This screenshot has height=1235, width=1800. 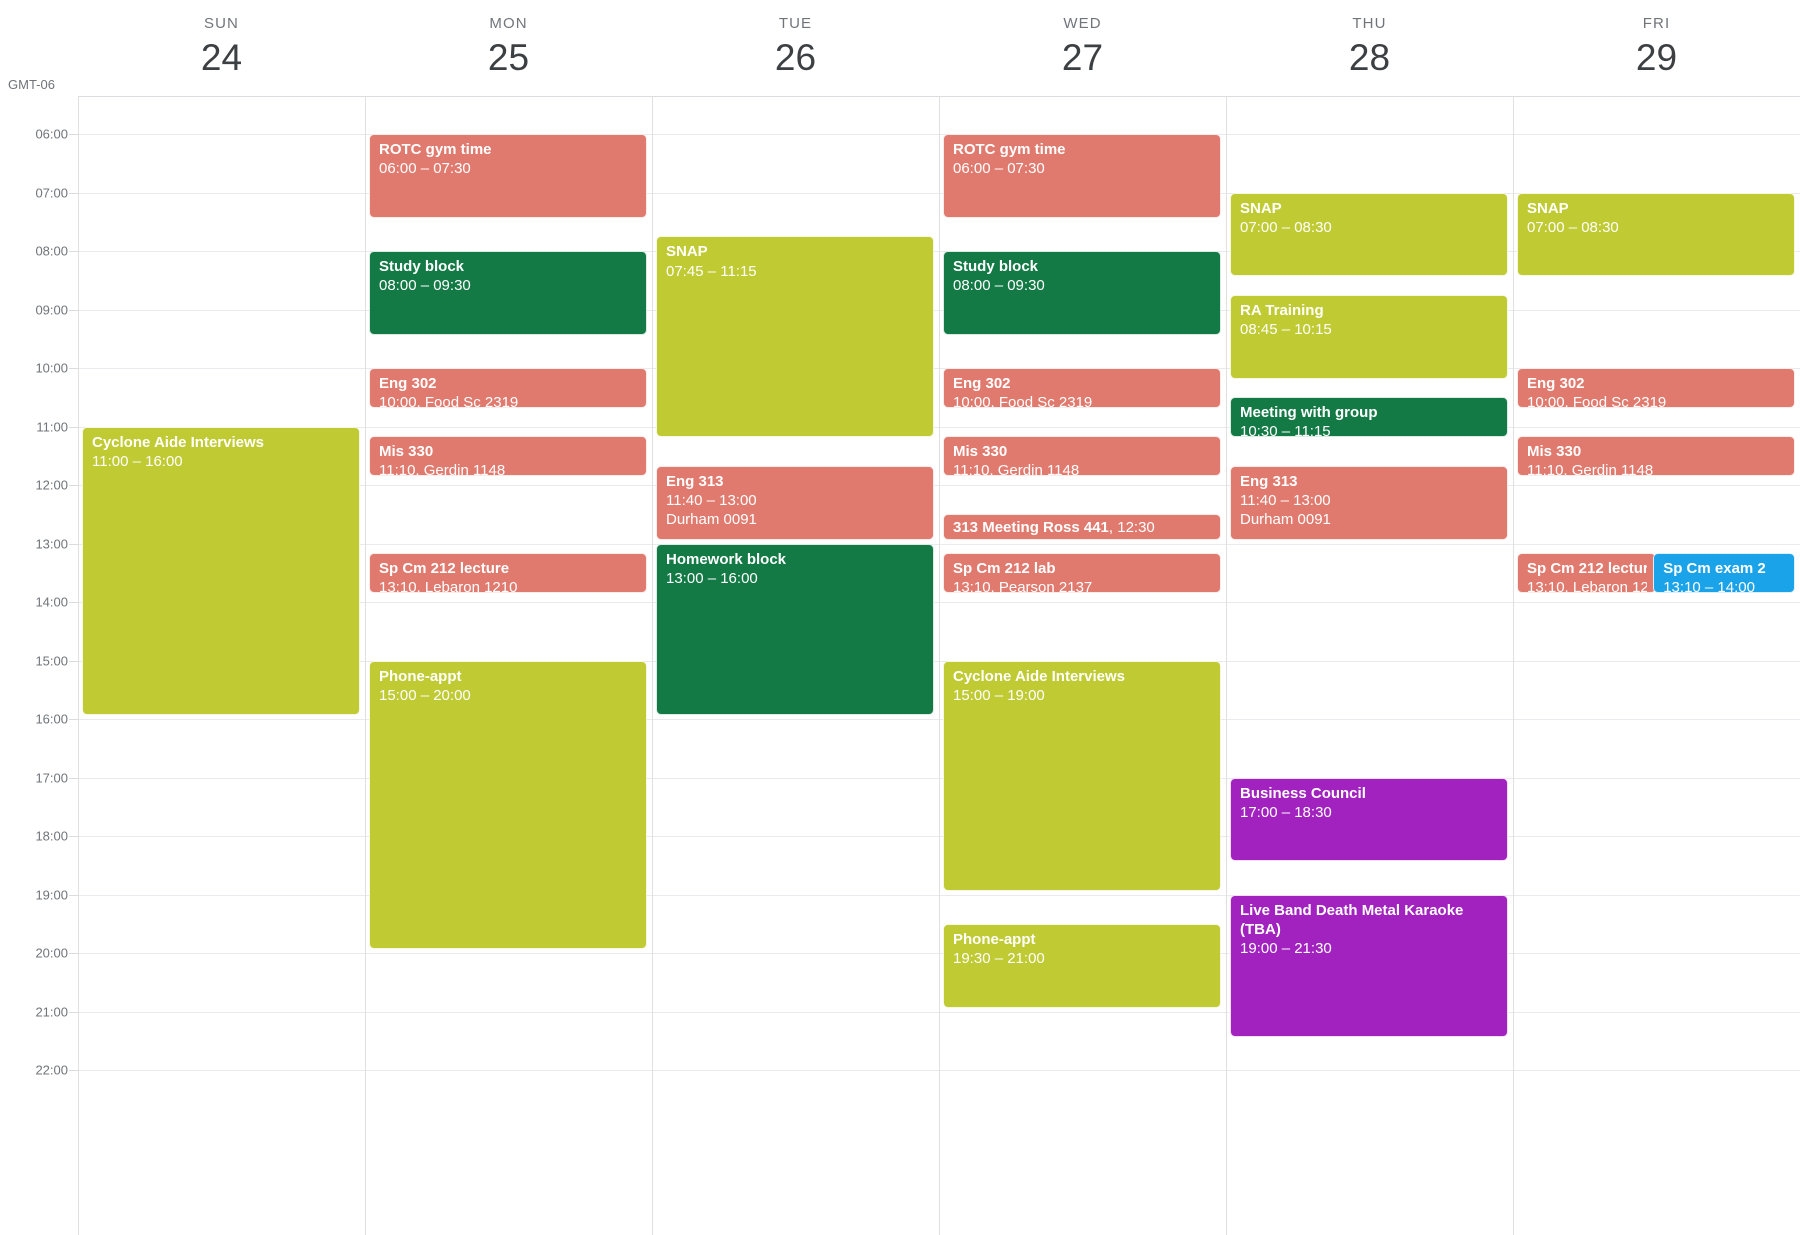 I want to click on time-label-1500: 15:00, so click(x=51, y=661).